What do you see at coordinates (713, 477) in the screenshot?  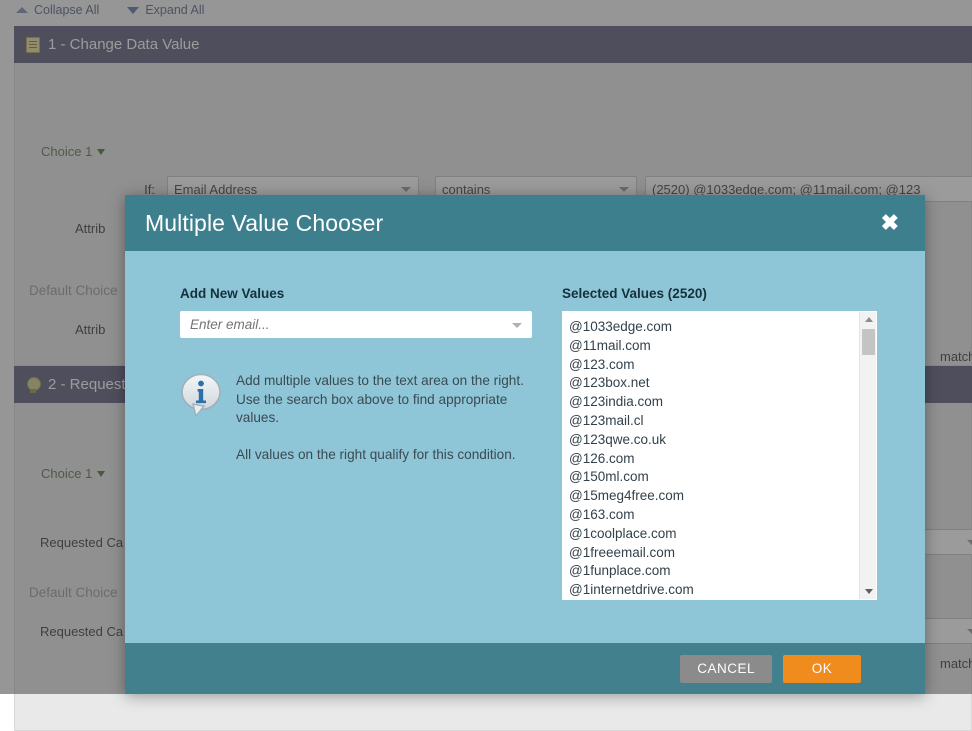 I see `list-item: @150ml.com` at bounding box center [713, 477].